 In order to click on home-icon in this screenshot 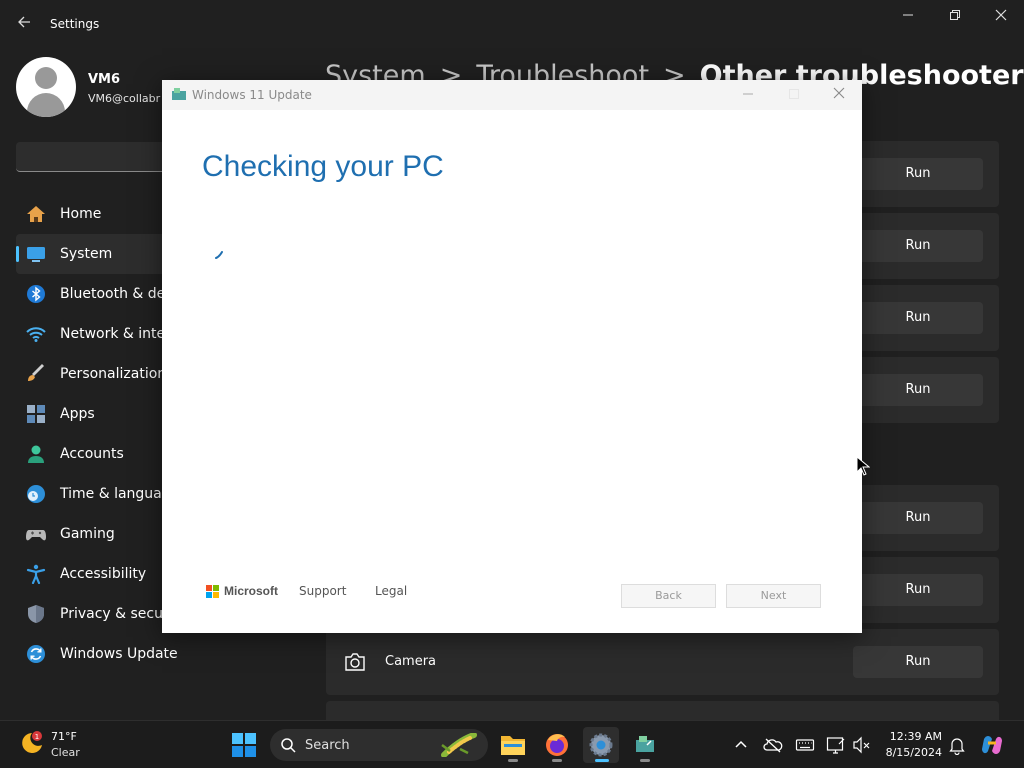, I will do `click(36, 214)`.